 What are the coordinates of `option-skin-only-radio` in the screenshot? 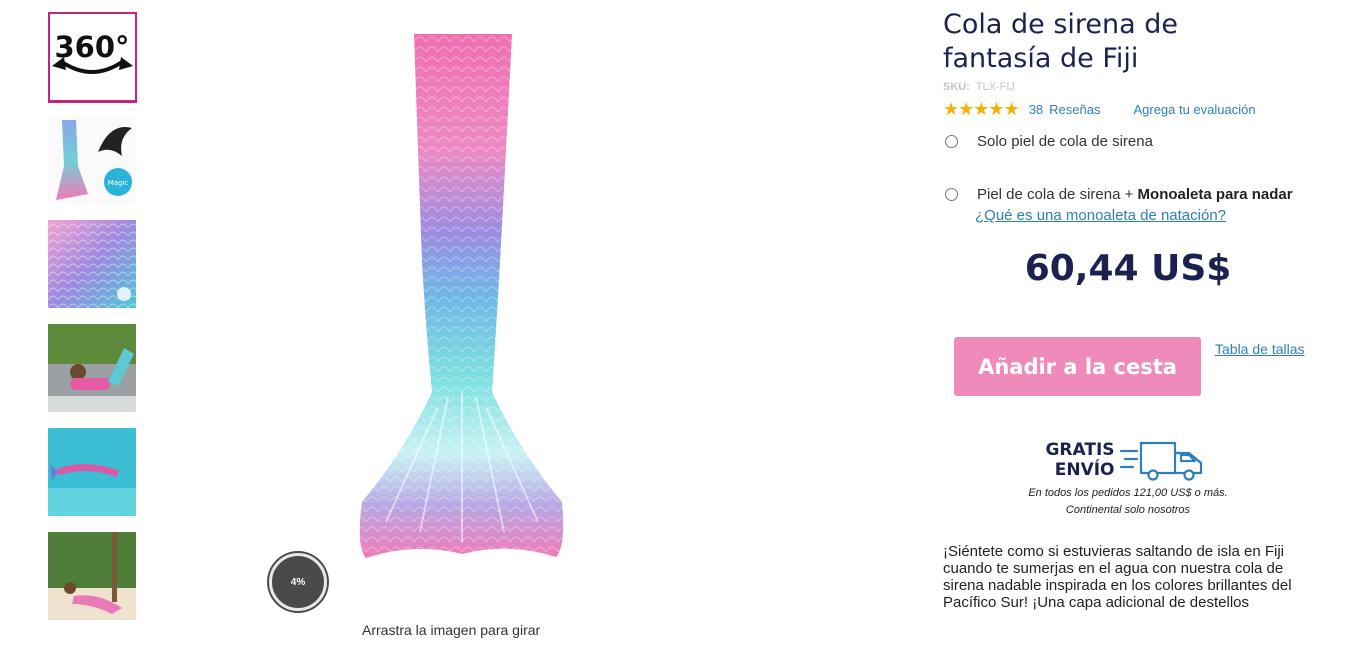 It's located at (951, 141).